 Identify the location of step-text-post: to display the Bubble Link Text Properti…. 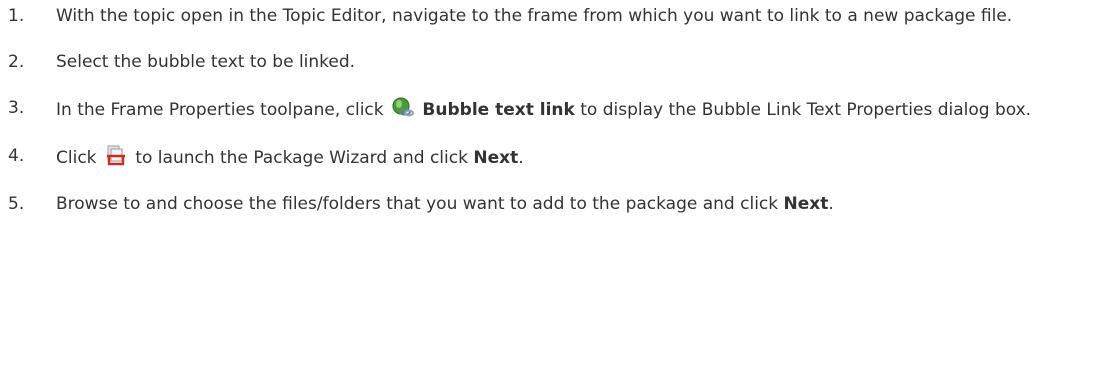
(806, 110).